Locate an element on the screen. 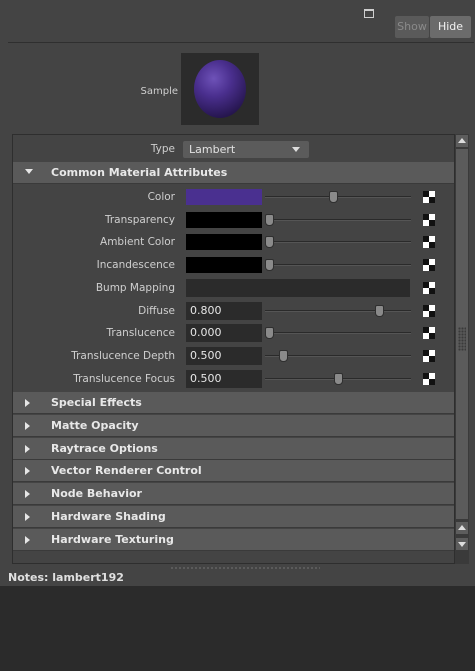  sample-area: Sample is located at coordinates (241, 86).